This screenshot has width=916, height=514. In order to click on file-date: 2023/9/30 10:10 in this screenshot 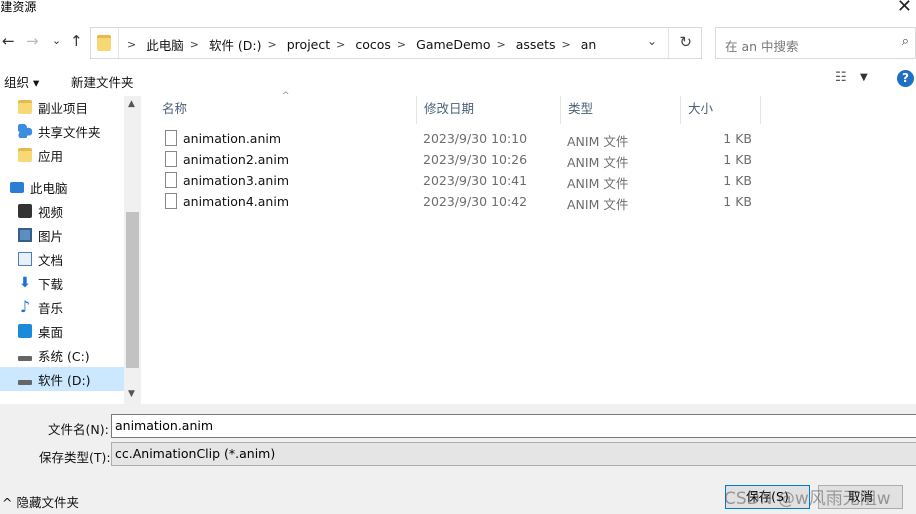, I will do `click(475, 138)`.